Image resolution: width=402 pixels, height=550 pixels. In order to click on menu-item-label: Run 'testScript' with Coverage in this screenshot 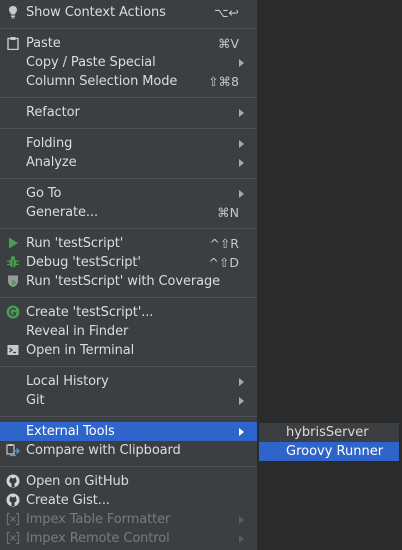, I will do `click(123, 281)`.